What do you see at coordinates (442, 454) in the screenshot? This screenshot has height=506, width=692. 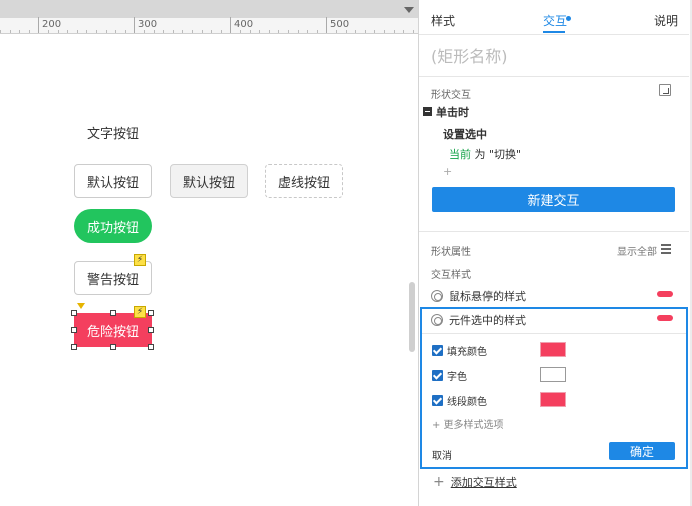 I see `cancel-button: 取消` at bounding box center [442, 454].